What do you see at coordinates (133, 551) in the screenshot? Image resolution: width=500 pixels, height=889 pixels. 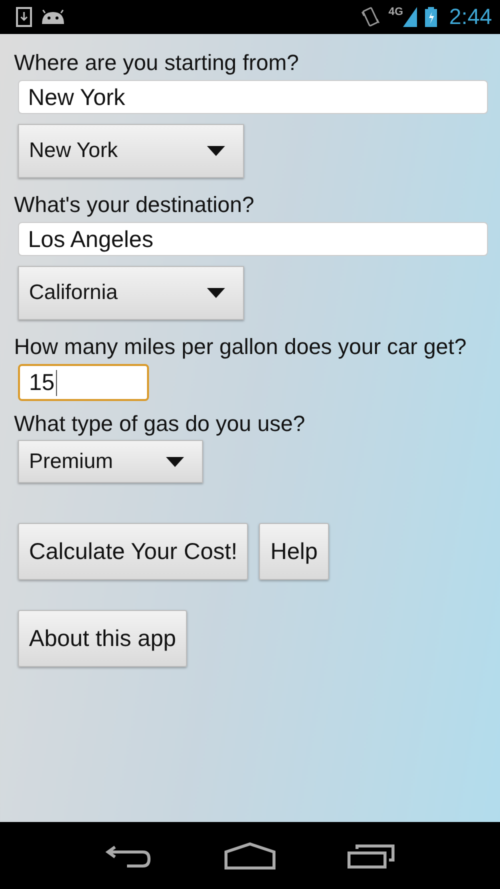 I see `action-button: Calculate Your Cost!` at bounding box center [133, 551].